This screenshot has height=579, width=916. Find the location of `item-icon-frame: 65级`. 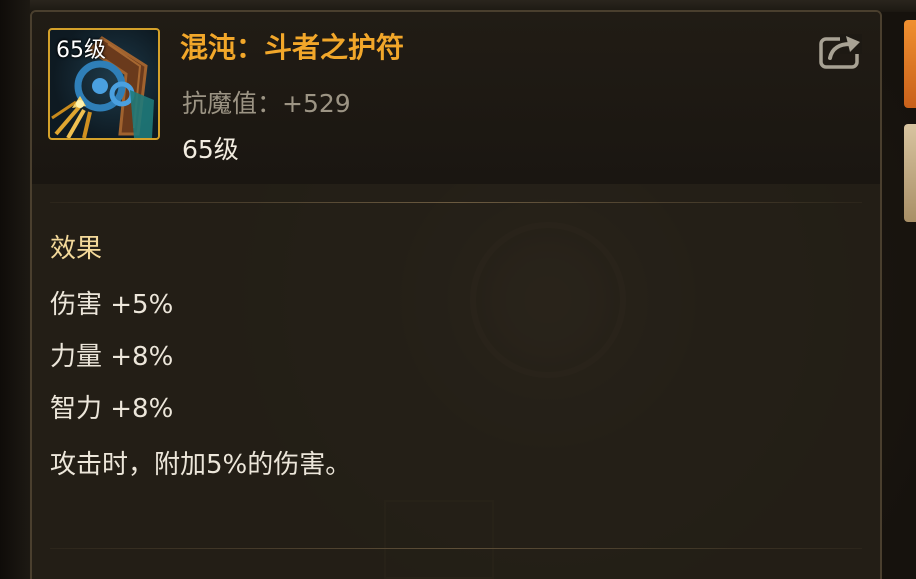

item-icon-frame: 65级 is located at coordinates (104, 84).